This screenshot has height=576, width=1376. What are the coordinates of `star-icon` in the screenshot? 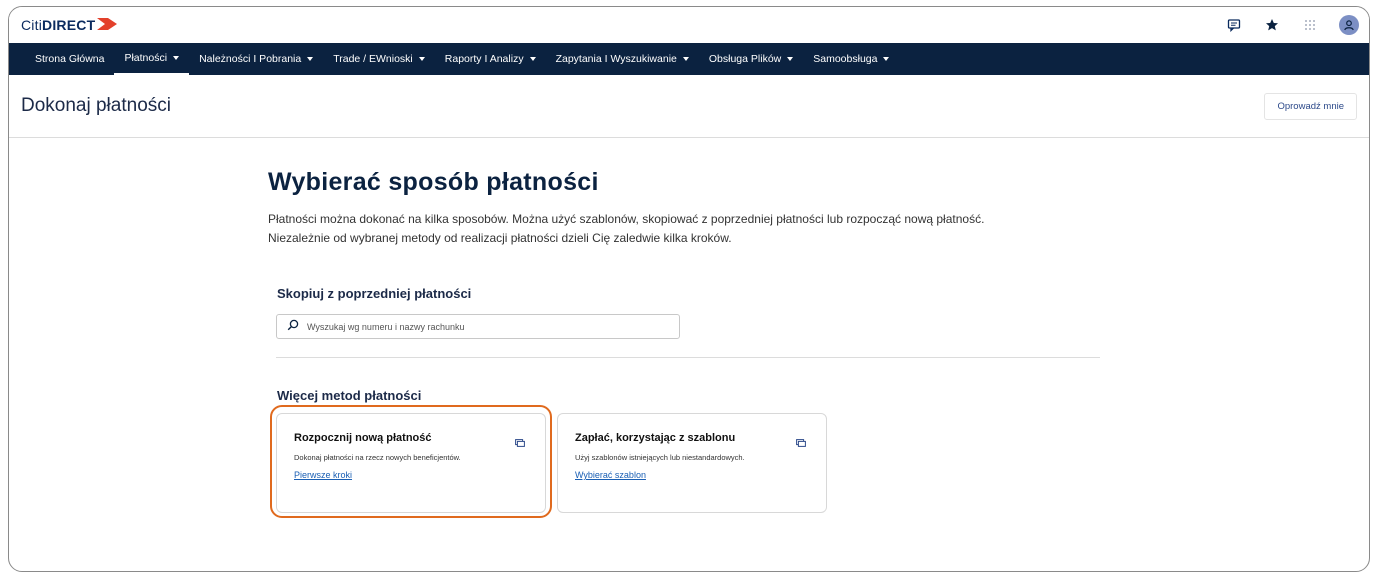 It's located at (1272, 25).